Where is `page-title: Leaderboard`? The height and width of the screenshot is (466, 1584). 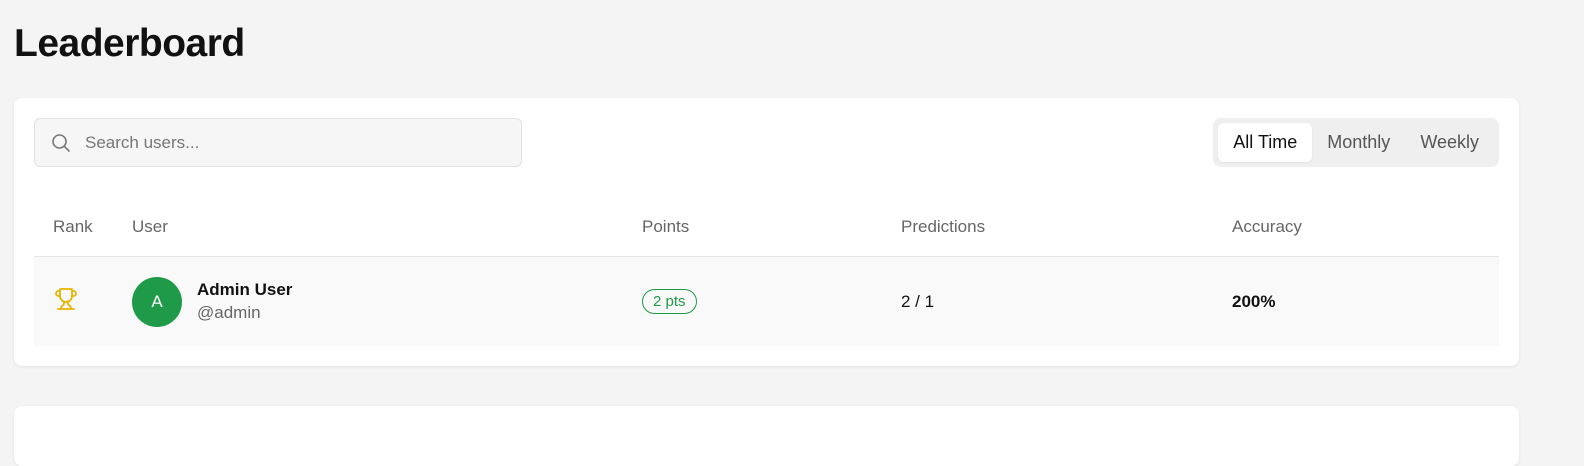 page-title: Leaderboard is located at coordinates (129, 43).